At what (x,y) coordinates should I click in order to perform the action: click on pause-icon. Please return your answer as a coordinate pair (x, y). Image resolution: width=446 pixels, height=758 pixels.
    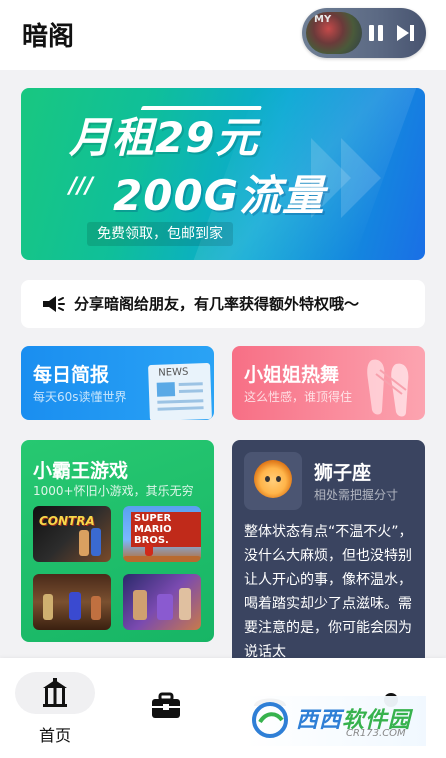
    Looking at the image, I should click on (376, 33).